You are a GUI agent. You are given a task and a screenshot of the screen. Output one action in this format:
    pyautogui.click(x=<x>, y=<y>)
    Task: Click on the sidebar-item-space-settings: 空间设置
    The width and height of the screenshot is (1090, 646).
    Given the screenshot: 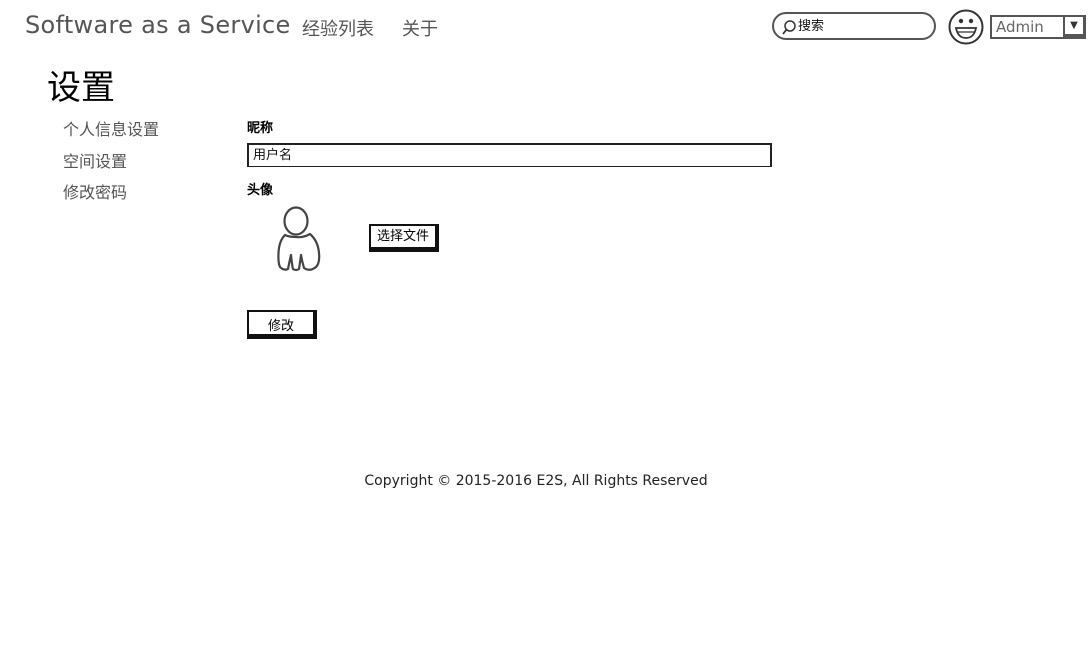 What is the action you would take?
    pyautogui.click(x=95, y=160)
    